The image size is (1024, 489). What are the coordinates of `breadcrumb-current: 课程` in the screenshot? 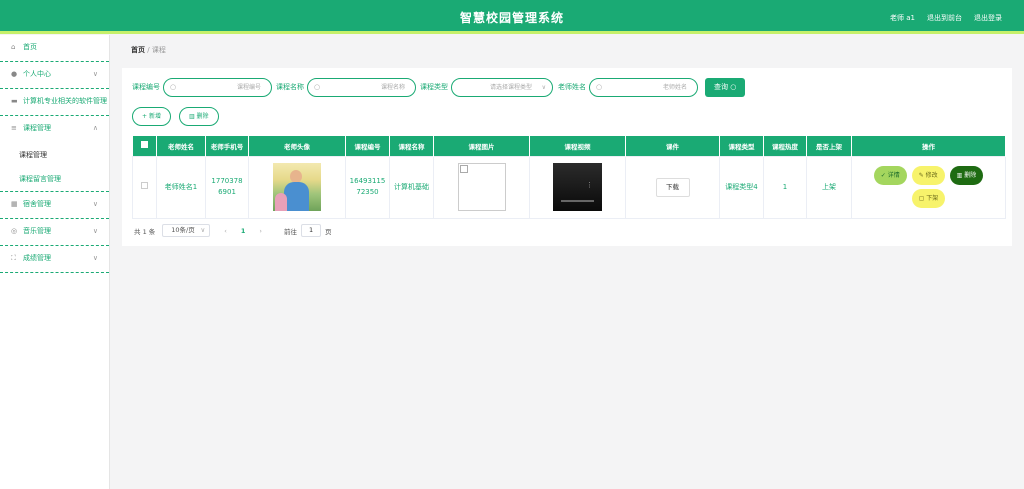 It's located at (158, 50).